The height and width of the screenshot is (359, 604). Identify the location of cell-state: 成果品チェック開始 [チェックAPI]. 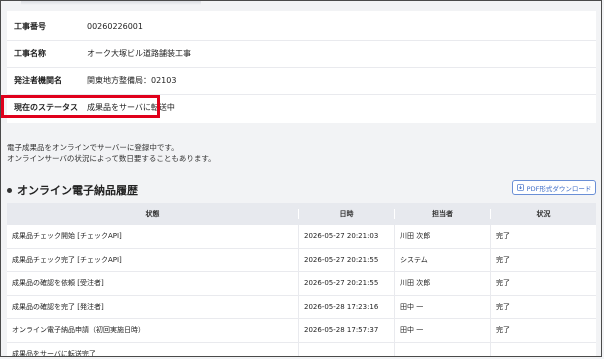
(153, 236).